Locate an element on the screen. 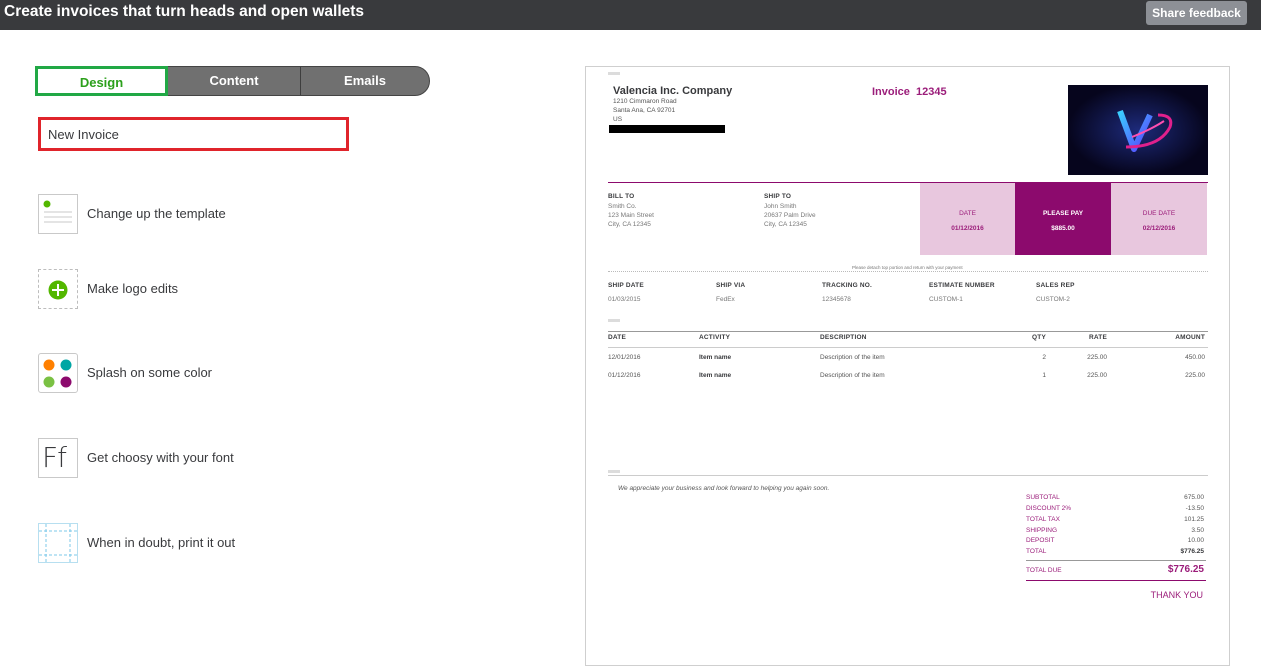  col-description: DESCRIPTION is located at coordinates (843, 337).